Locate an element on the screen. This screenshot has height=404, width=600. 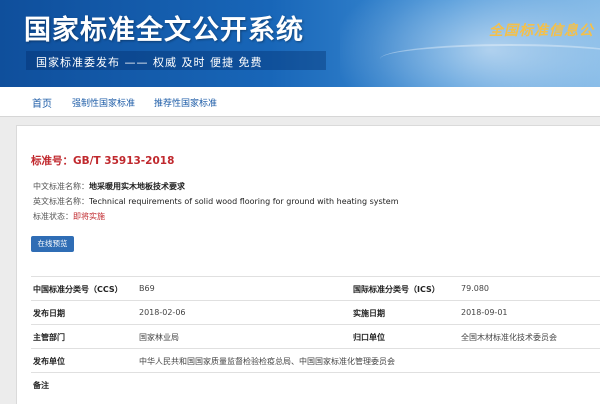
banner-calligraphy-logo: 全国标准信息公 is located at coordinates (541, 31).